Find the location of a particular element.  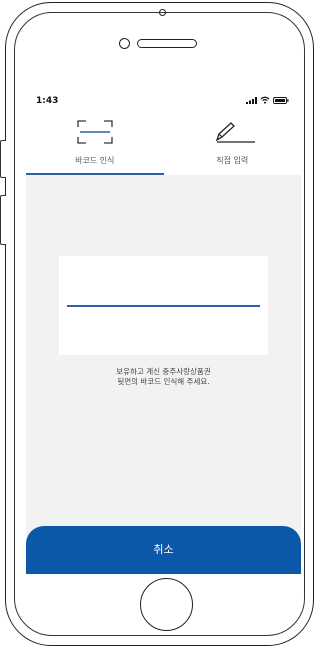

cancel-button-label: 취소 is located at coordinates (163, 549).